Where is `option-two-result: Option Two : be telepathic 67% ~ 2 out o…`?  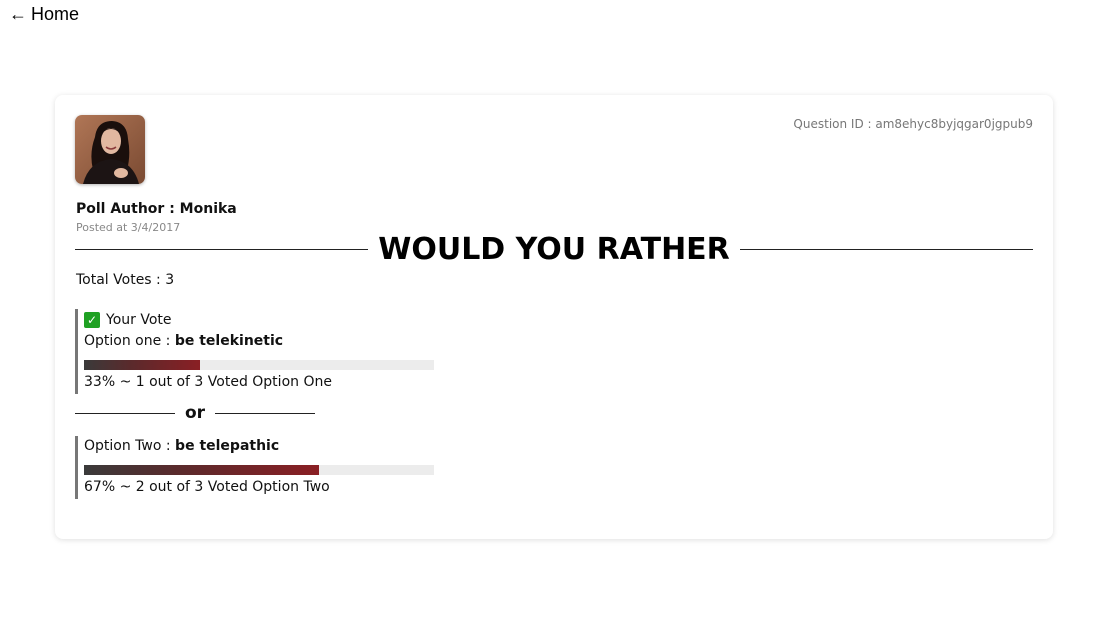 option-two-result: Option Two : be telepathic 67% ~ 2 out o… is located at coordinates (254, 467).